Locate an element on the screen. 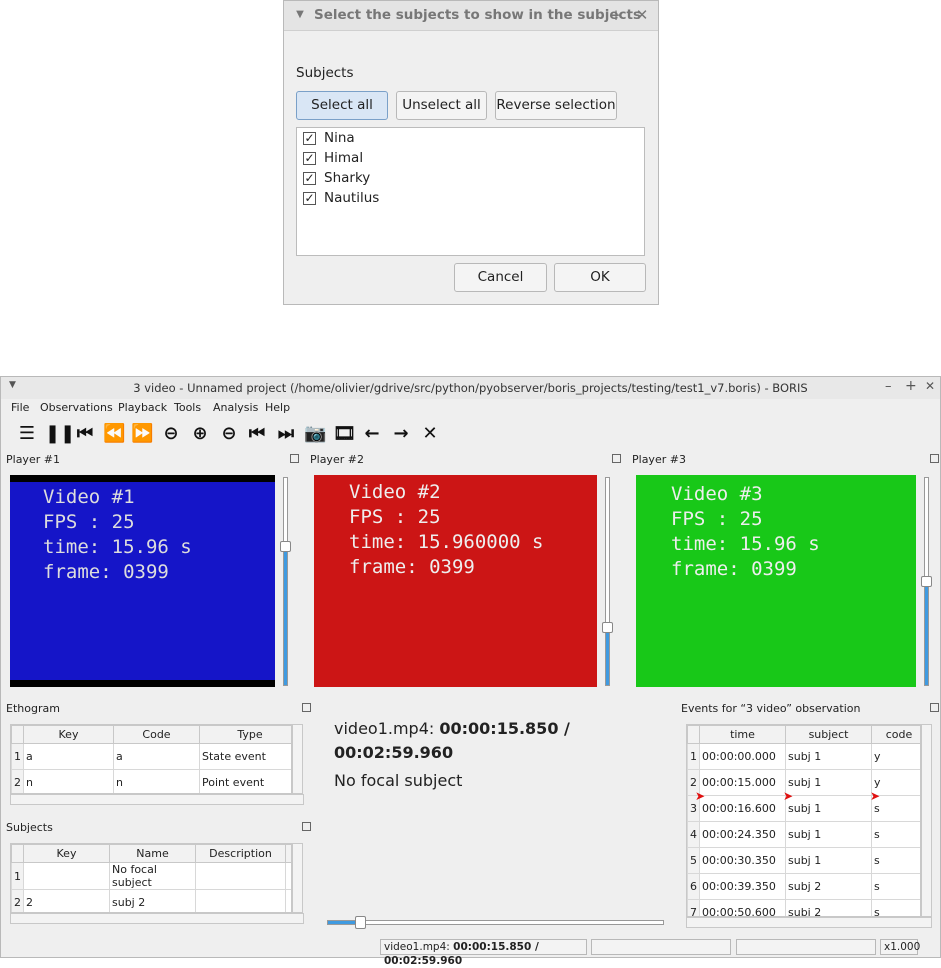 This screenshot has height=968, width=941. faster-icon: ⊕ is located at coordinates (200, 434).